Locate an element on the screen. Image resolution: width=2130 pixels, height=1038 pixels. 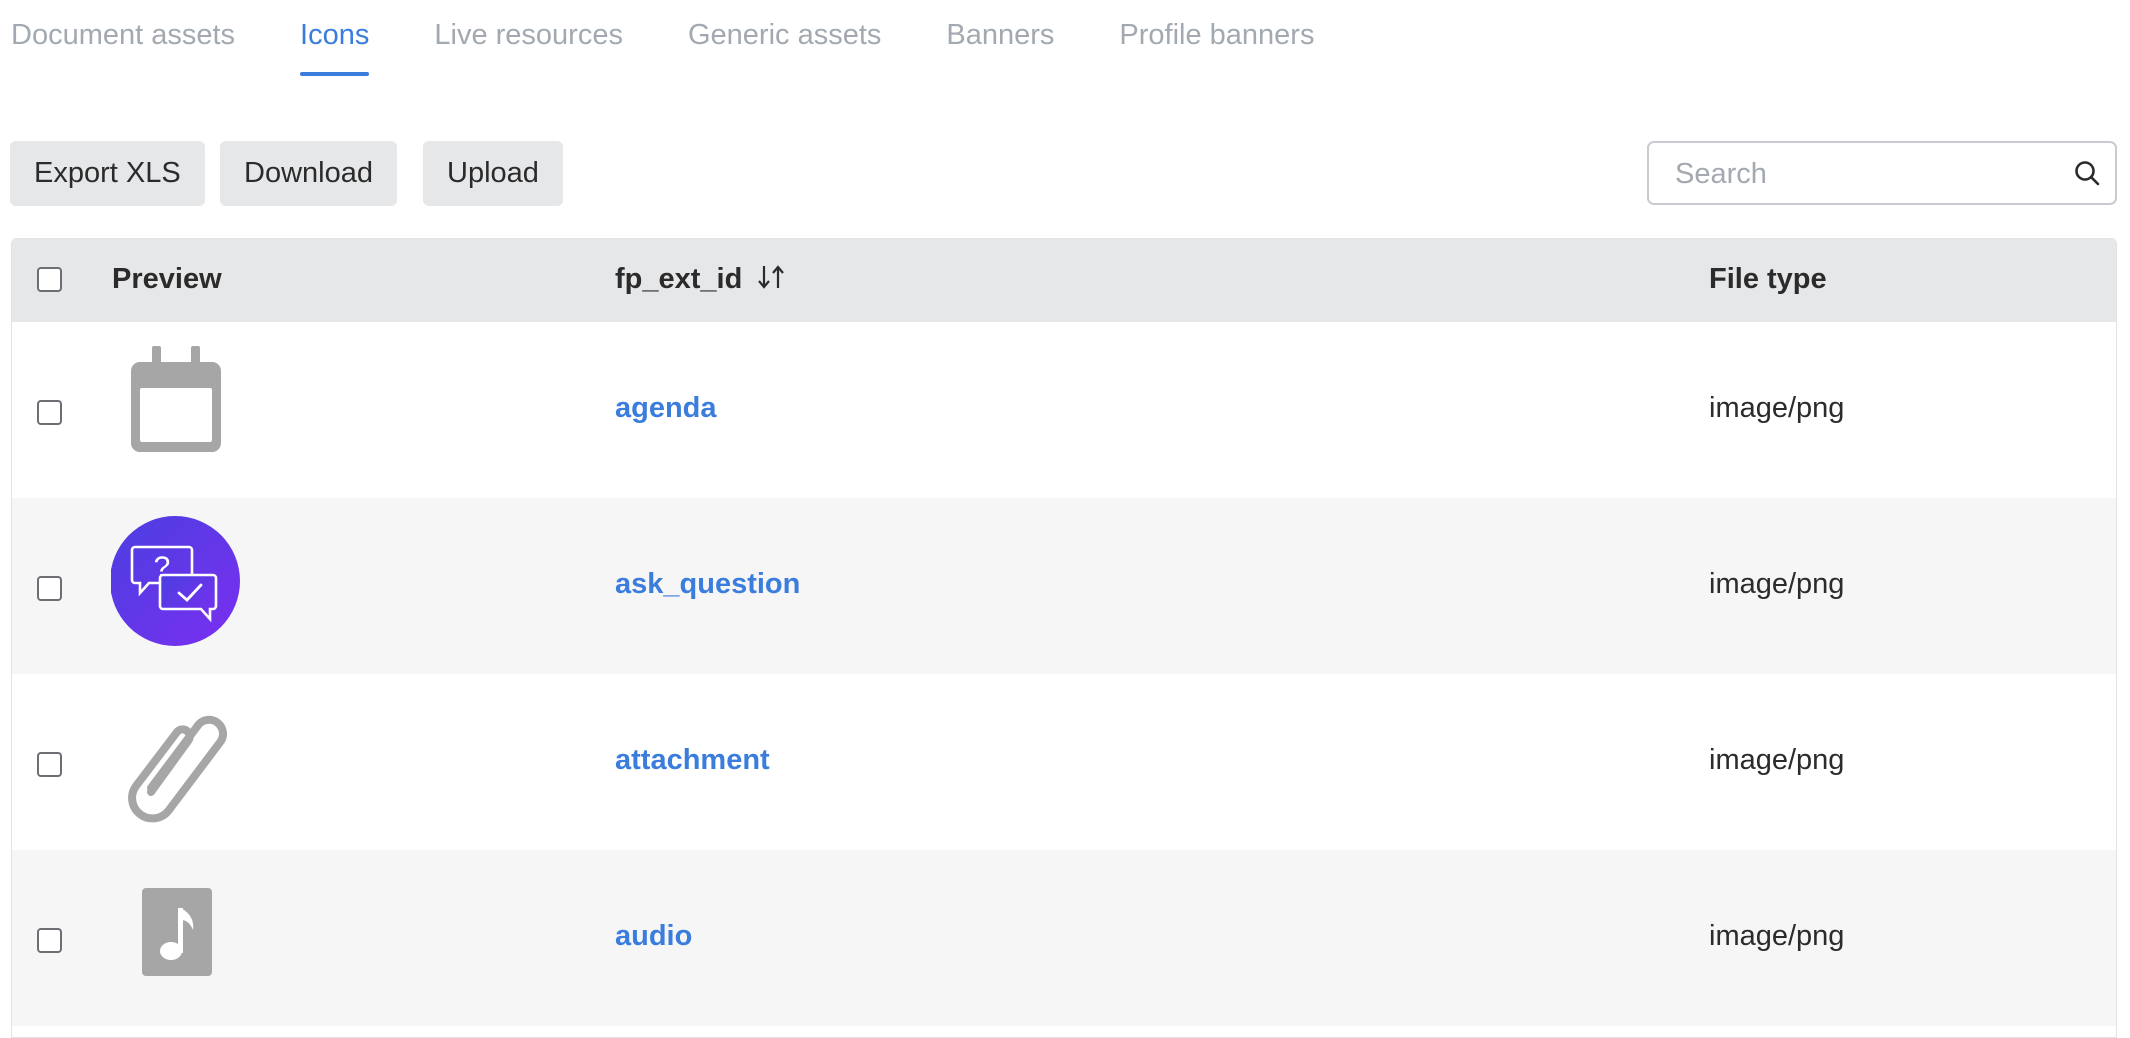
search-box is located at coordinates (1882, 173).